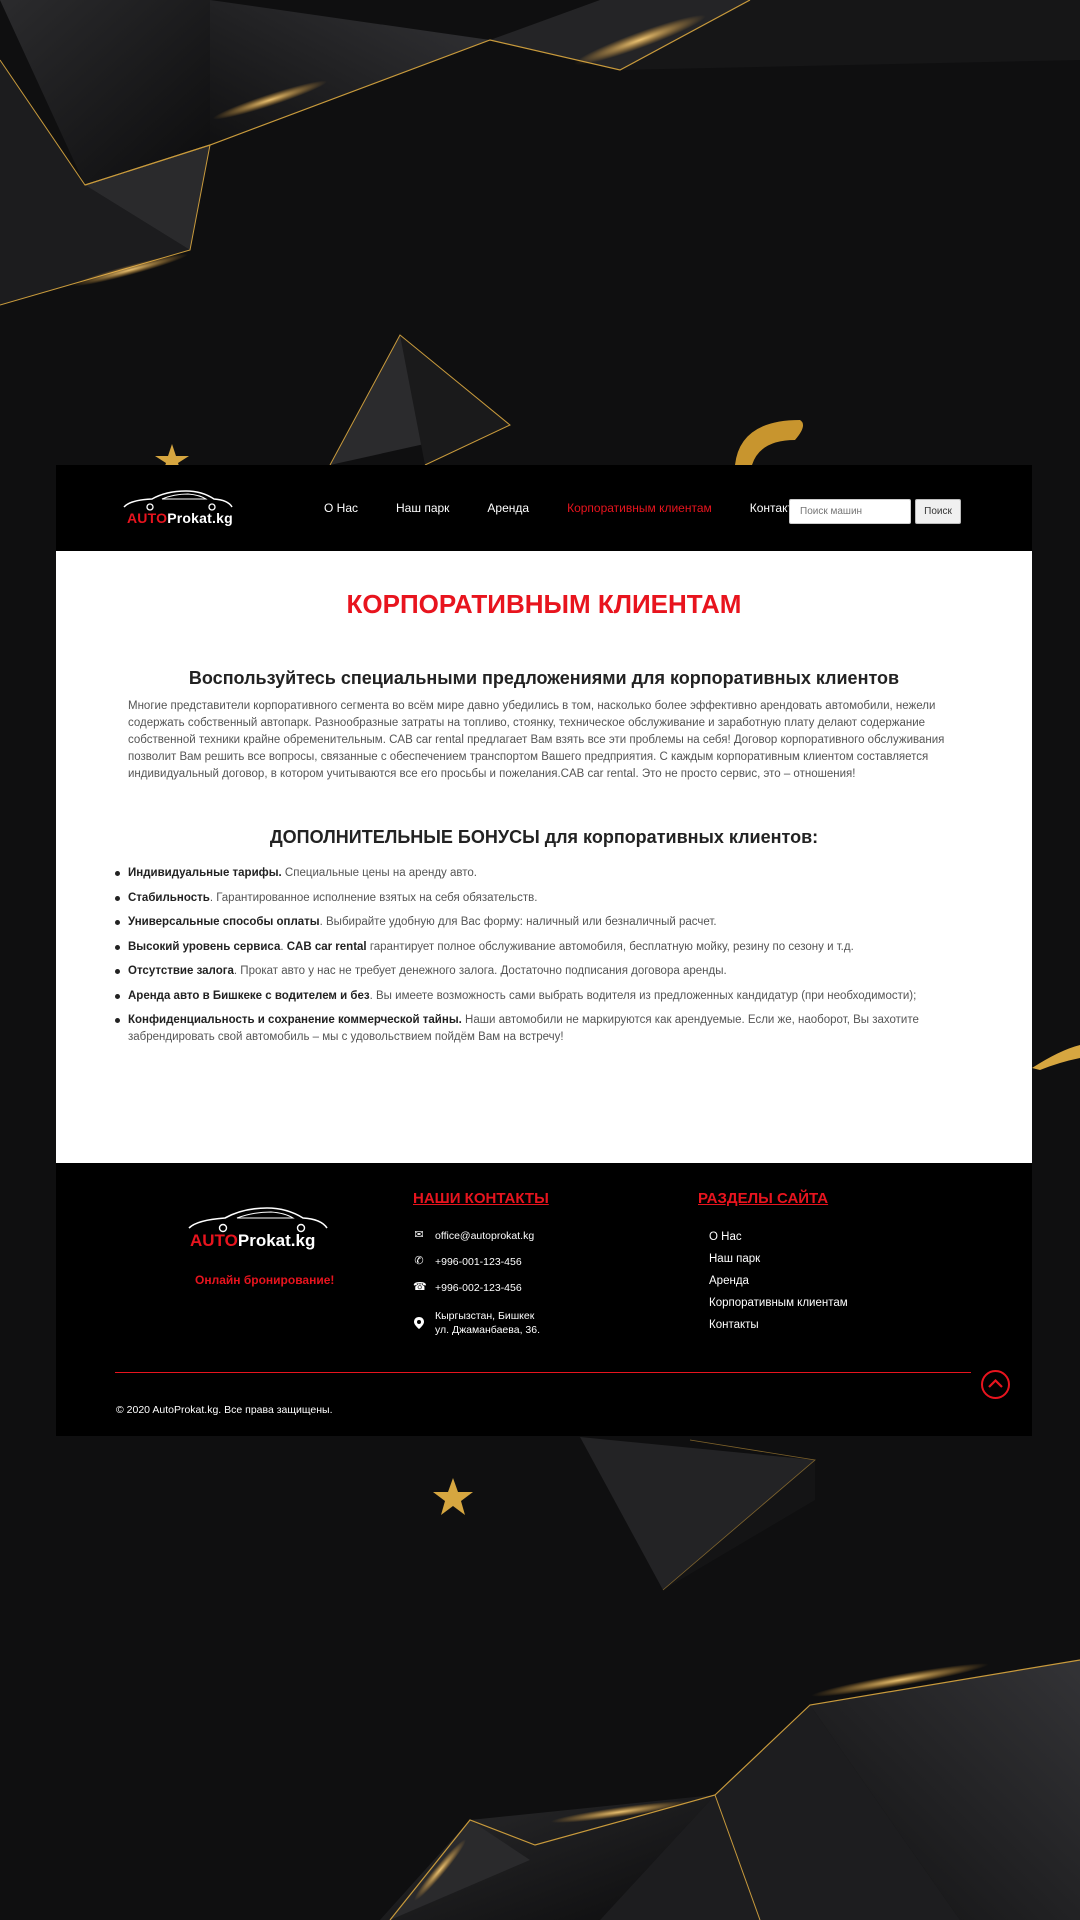  Describe the element at coordinates (485, 1316) in the screenshot. I see `address-line-1: Кыргызстан, Бишкек` at that location.